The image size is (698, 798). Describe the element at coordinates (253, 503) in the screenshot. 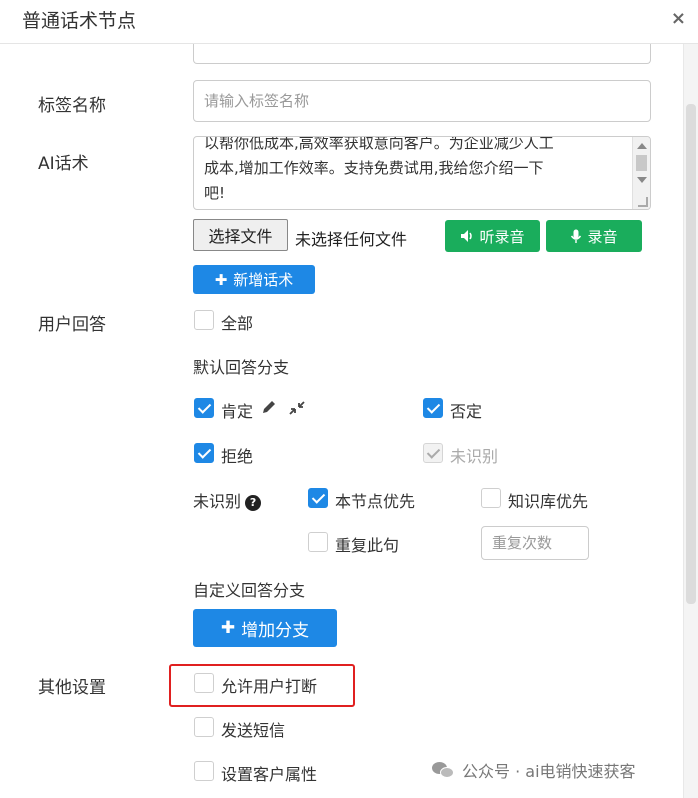

I see `help-icon: ?` at that location.